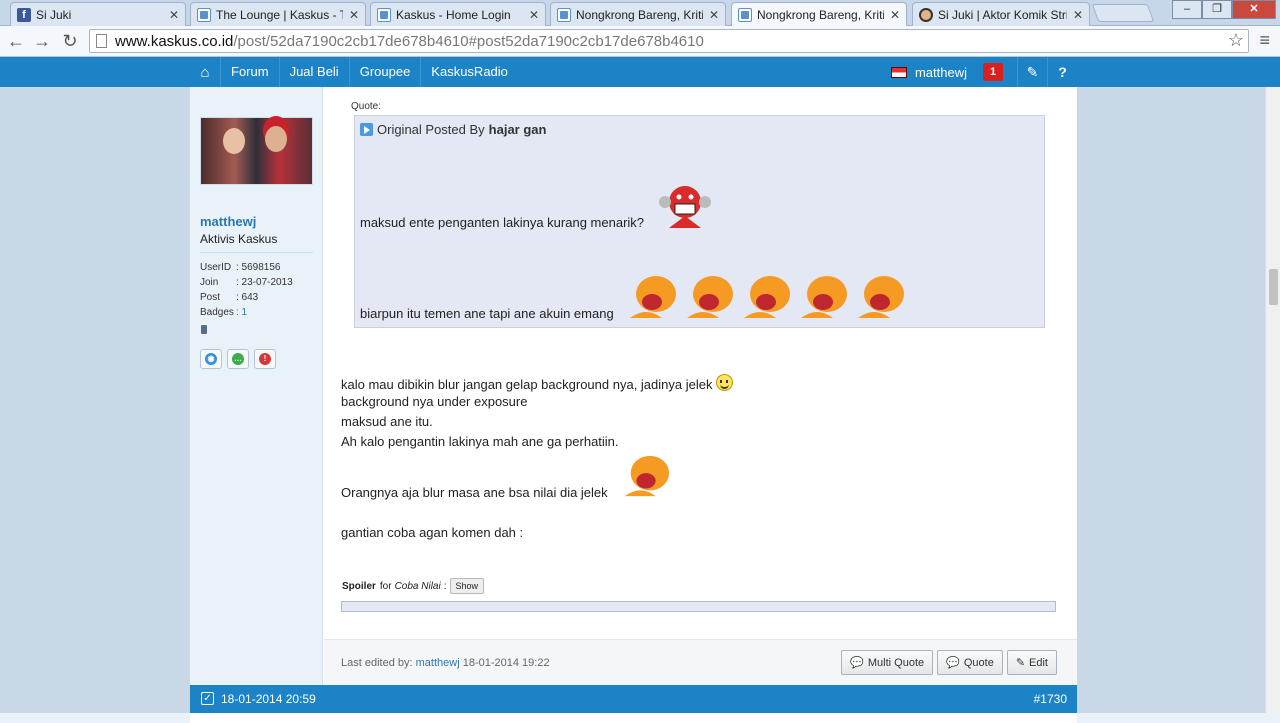 The height and width of the screenshot is (723, 1280). I want to click on browser-tab: Kaskus - Home Login ✕, so click(458, 14).